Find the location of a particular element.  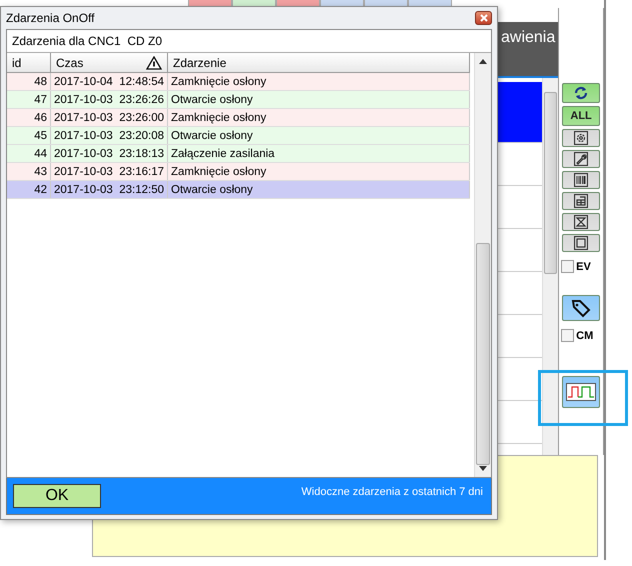

hourglass-button is located at coordinates (581, 222).